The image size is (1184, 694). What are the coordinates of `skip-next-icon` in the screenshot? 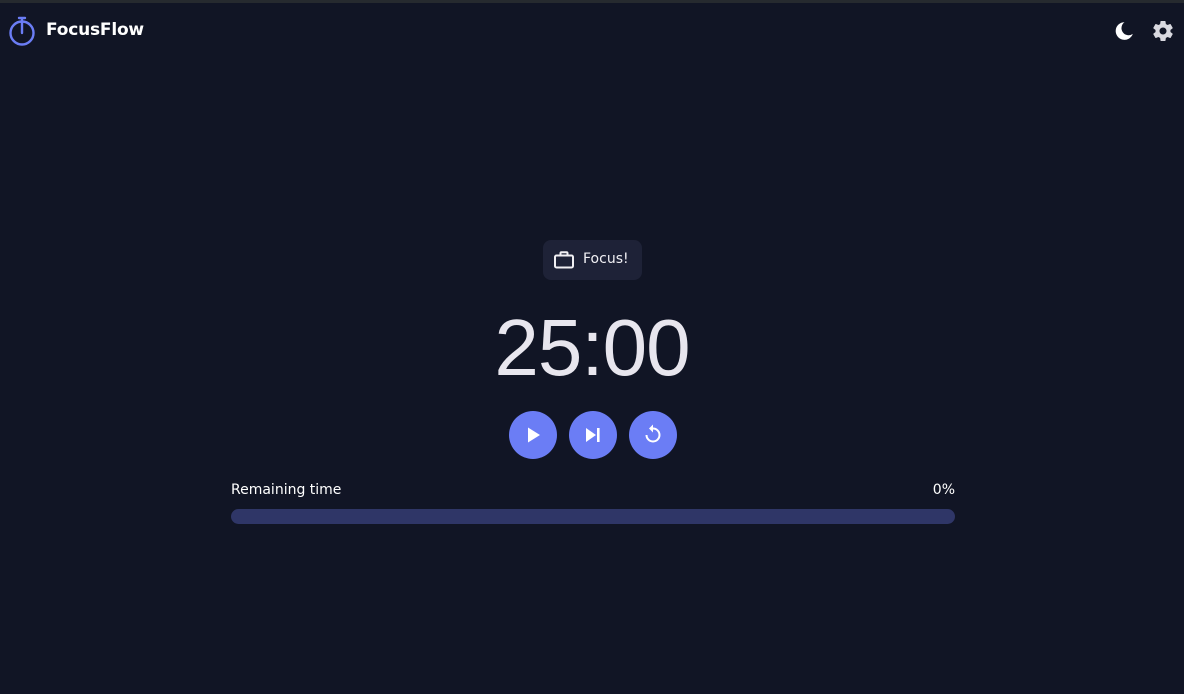 It's located at (593, 435).